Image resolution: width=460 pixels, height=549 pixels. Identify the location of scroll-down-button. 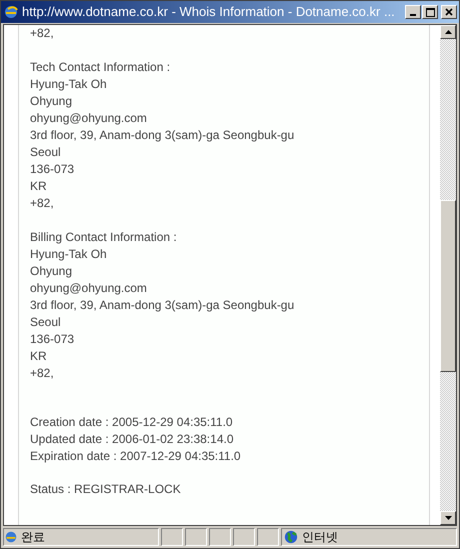
(448, 518).